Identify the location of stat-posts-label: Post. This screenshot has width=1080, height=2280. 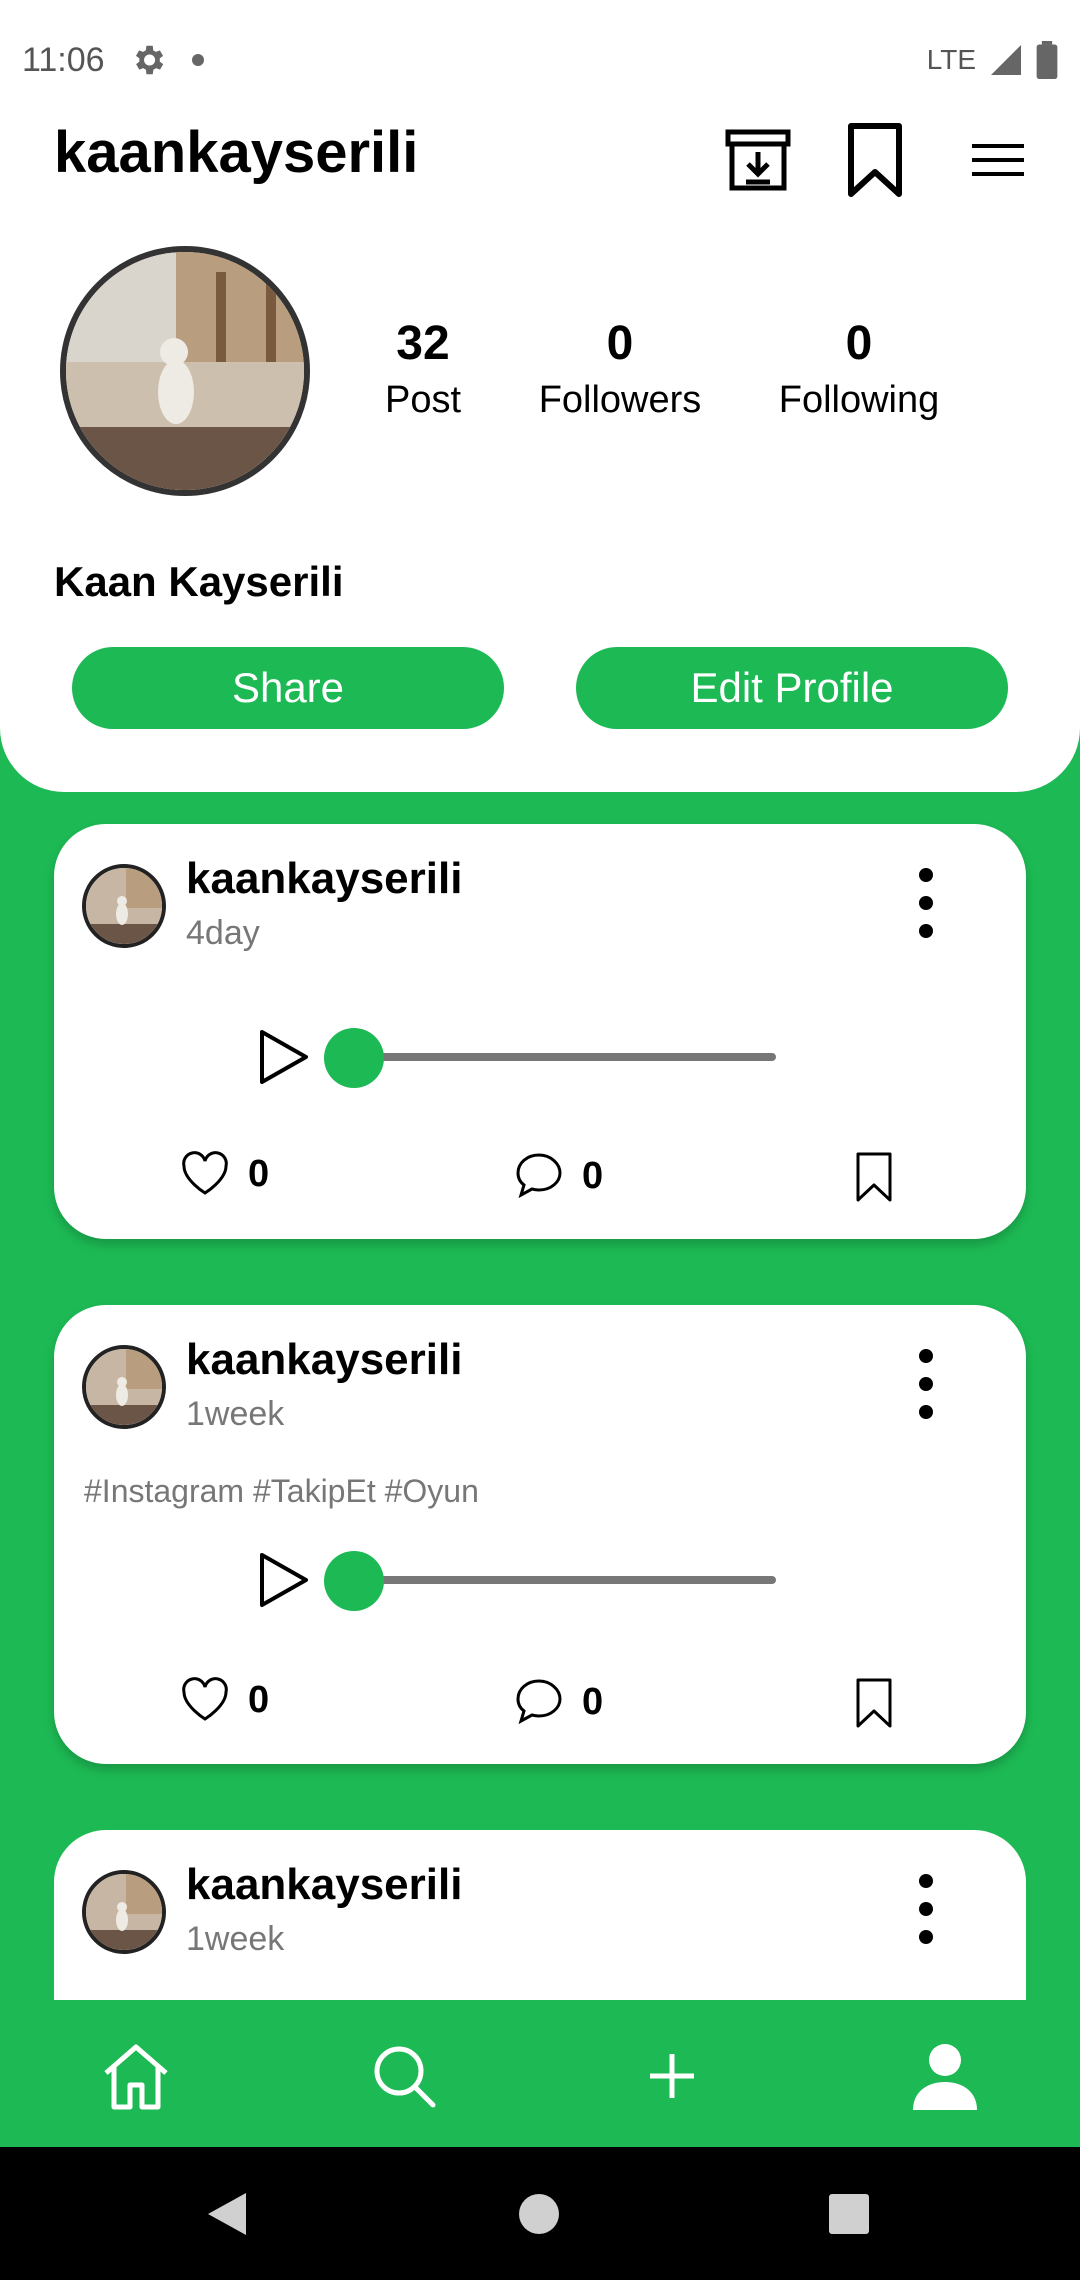
(423, 400).